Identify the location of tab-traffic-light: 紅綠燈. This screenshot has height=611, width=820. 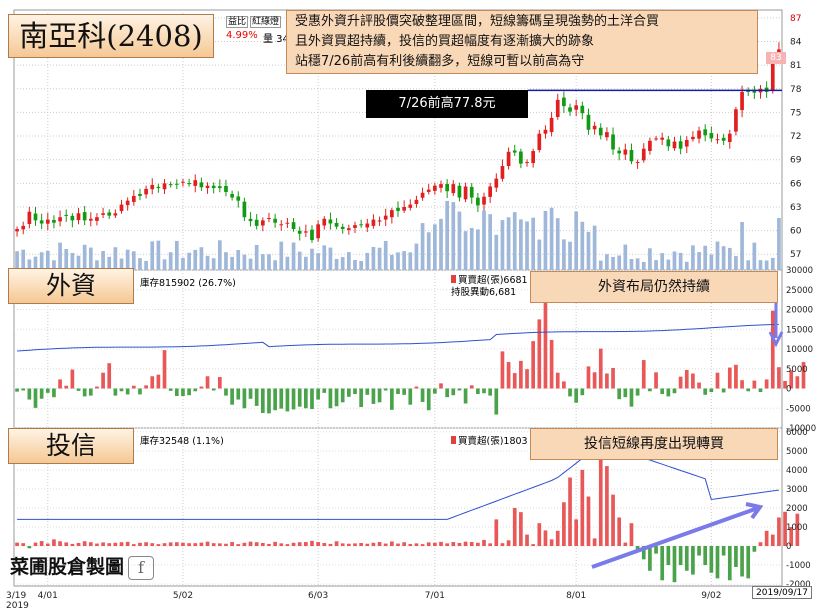
(266, 22).